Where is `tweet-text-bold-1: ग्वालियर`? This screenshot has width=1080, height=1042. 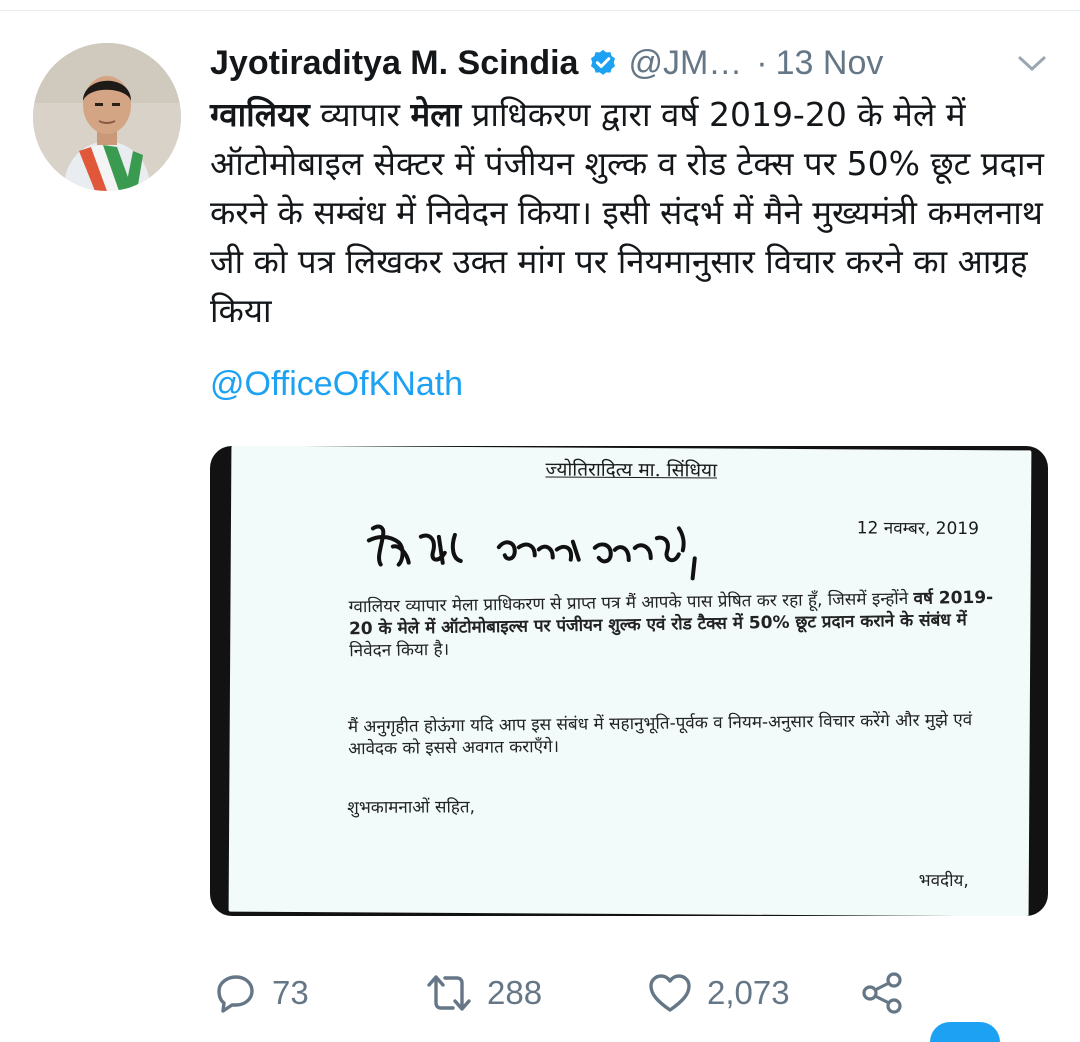 tweet-text-bold-1: ग्वालियर is located at coordinates (260, 114).